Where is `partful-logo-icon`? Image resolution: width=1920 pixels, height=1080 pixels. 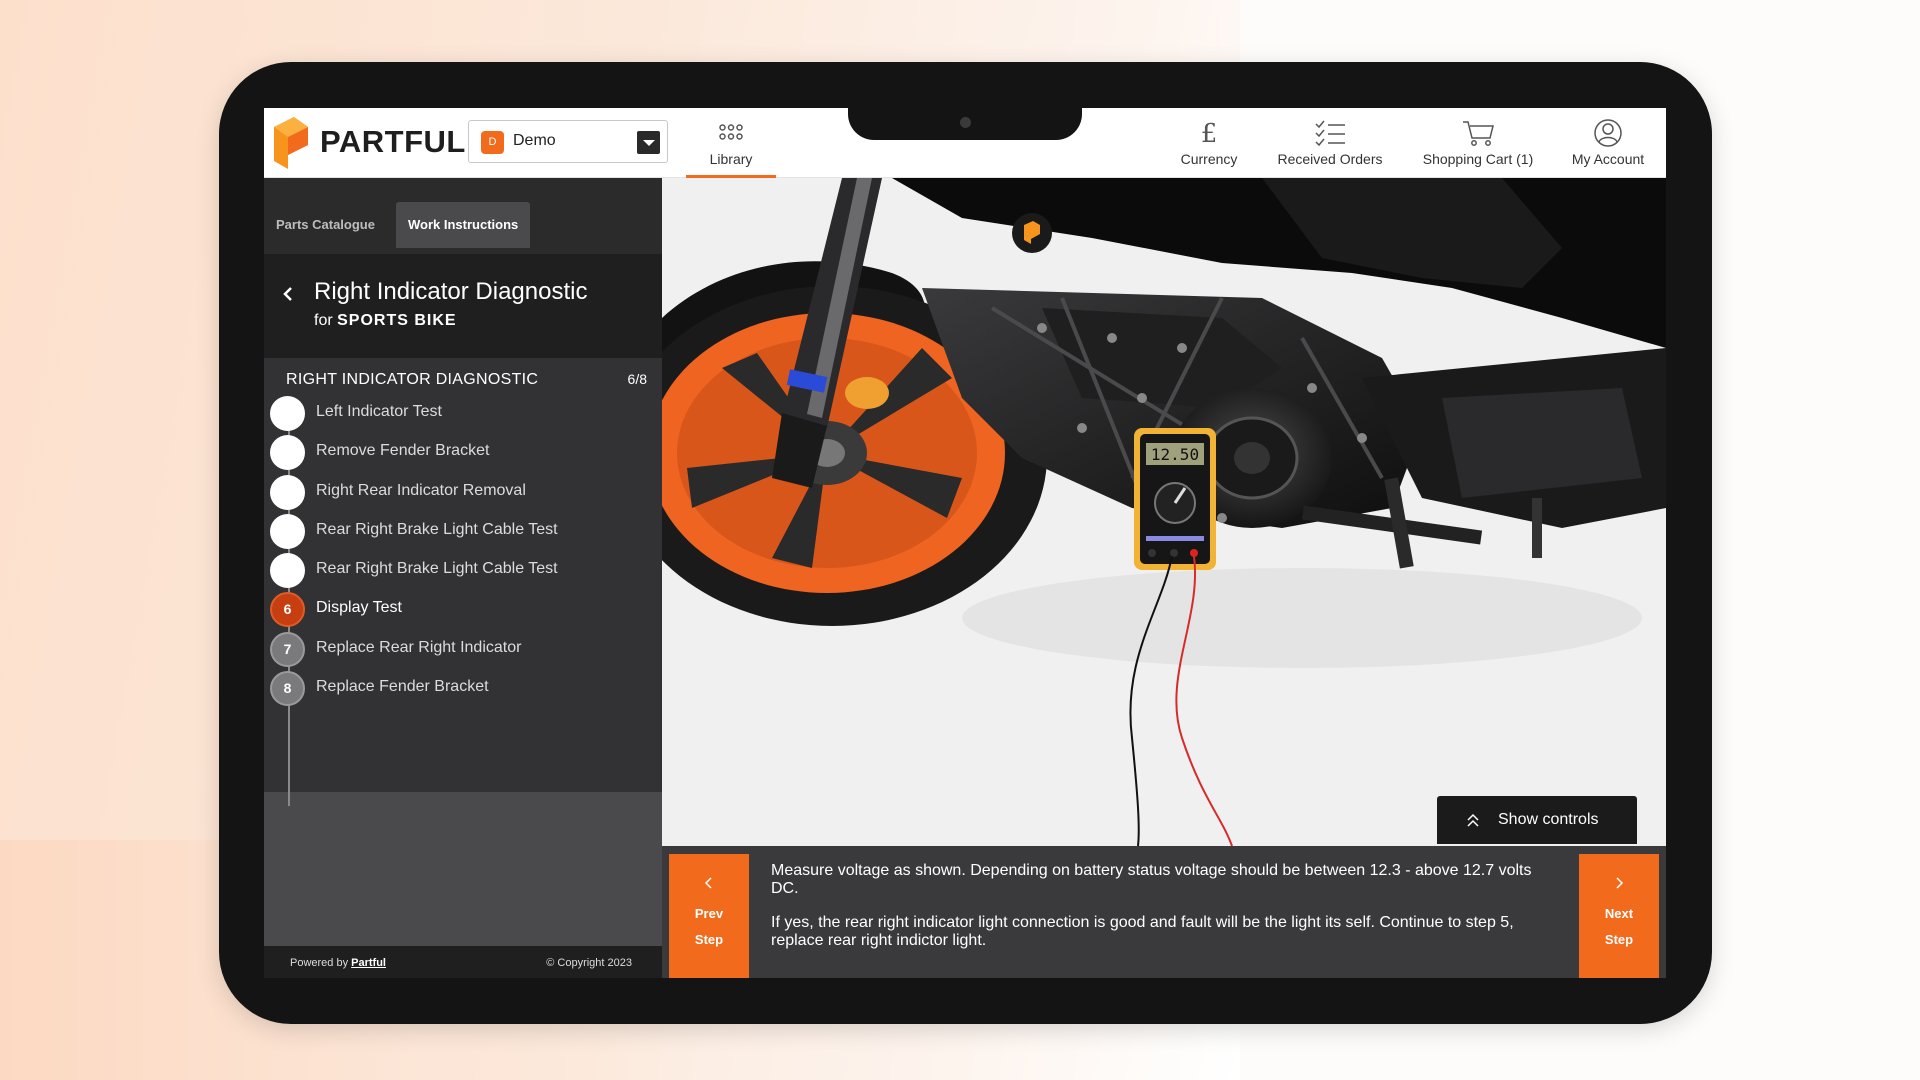
partful-logo-icon is located at coordinates (291, 143).